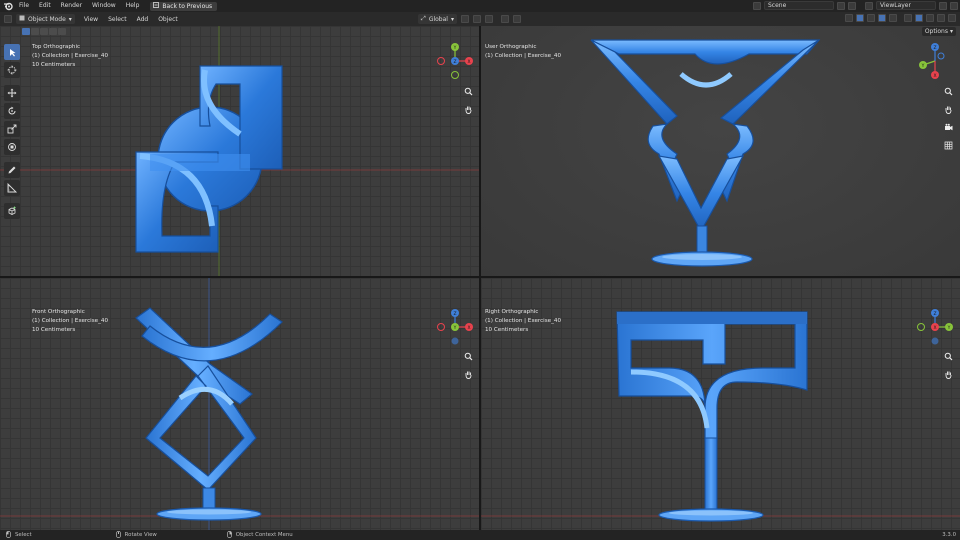  I want to click on transform-tool, so click(12, 147).